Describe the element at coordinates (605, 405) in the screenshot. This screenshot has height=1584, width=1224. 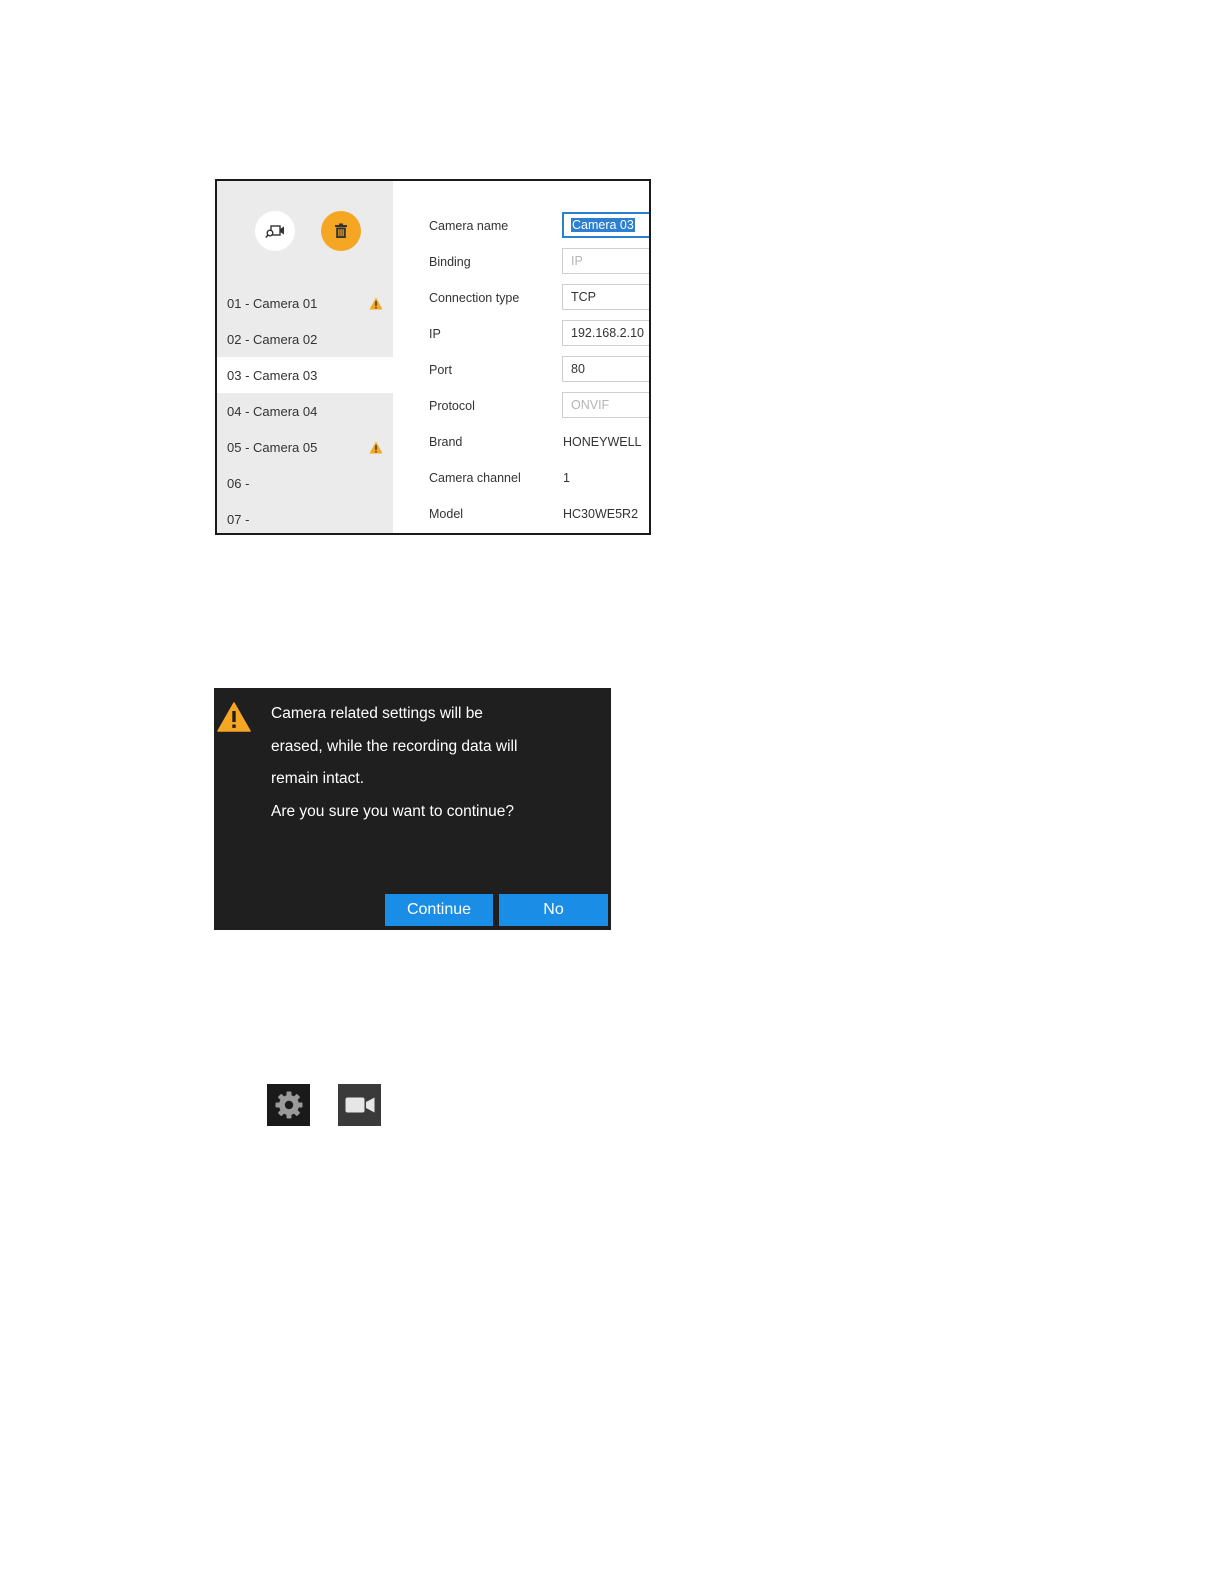
I see `protocol-field: ONVIF` at that location.